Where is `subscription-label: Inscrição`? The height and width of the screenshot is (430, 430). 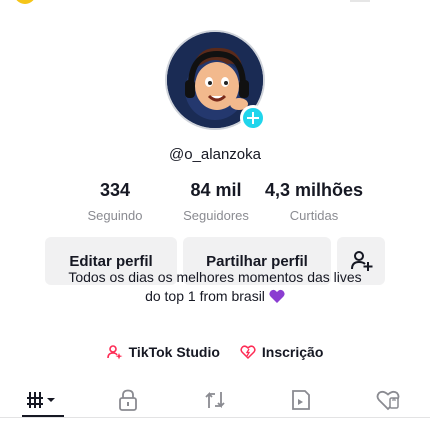
subscription-label: Inscrição is located at coordinates (292, 352).